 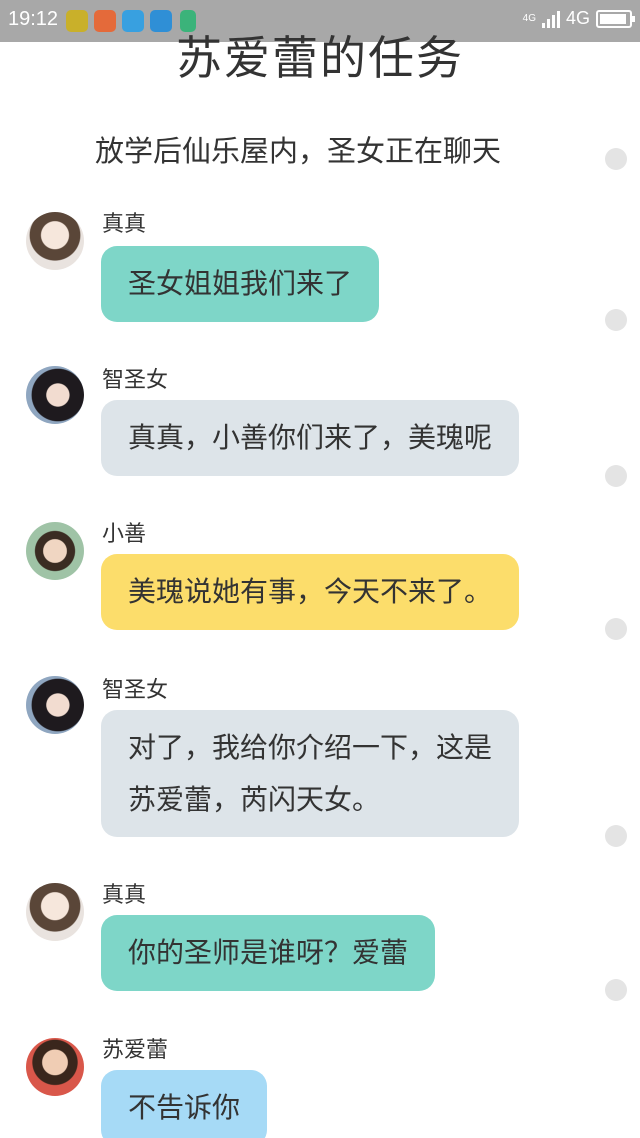 I want to click on page-title: 苏爱蕾的任务, so click(x=320, y=58).